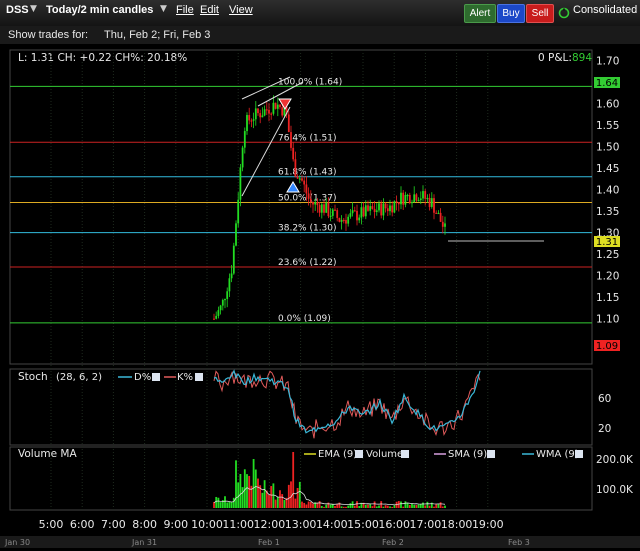 This screenshot has width=640, height=551. Describe the element at coordinates (320, 542) in the screenshot. I see `date-strip` at that location.